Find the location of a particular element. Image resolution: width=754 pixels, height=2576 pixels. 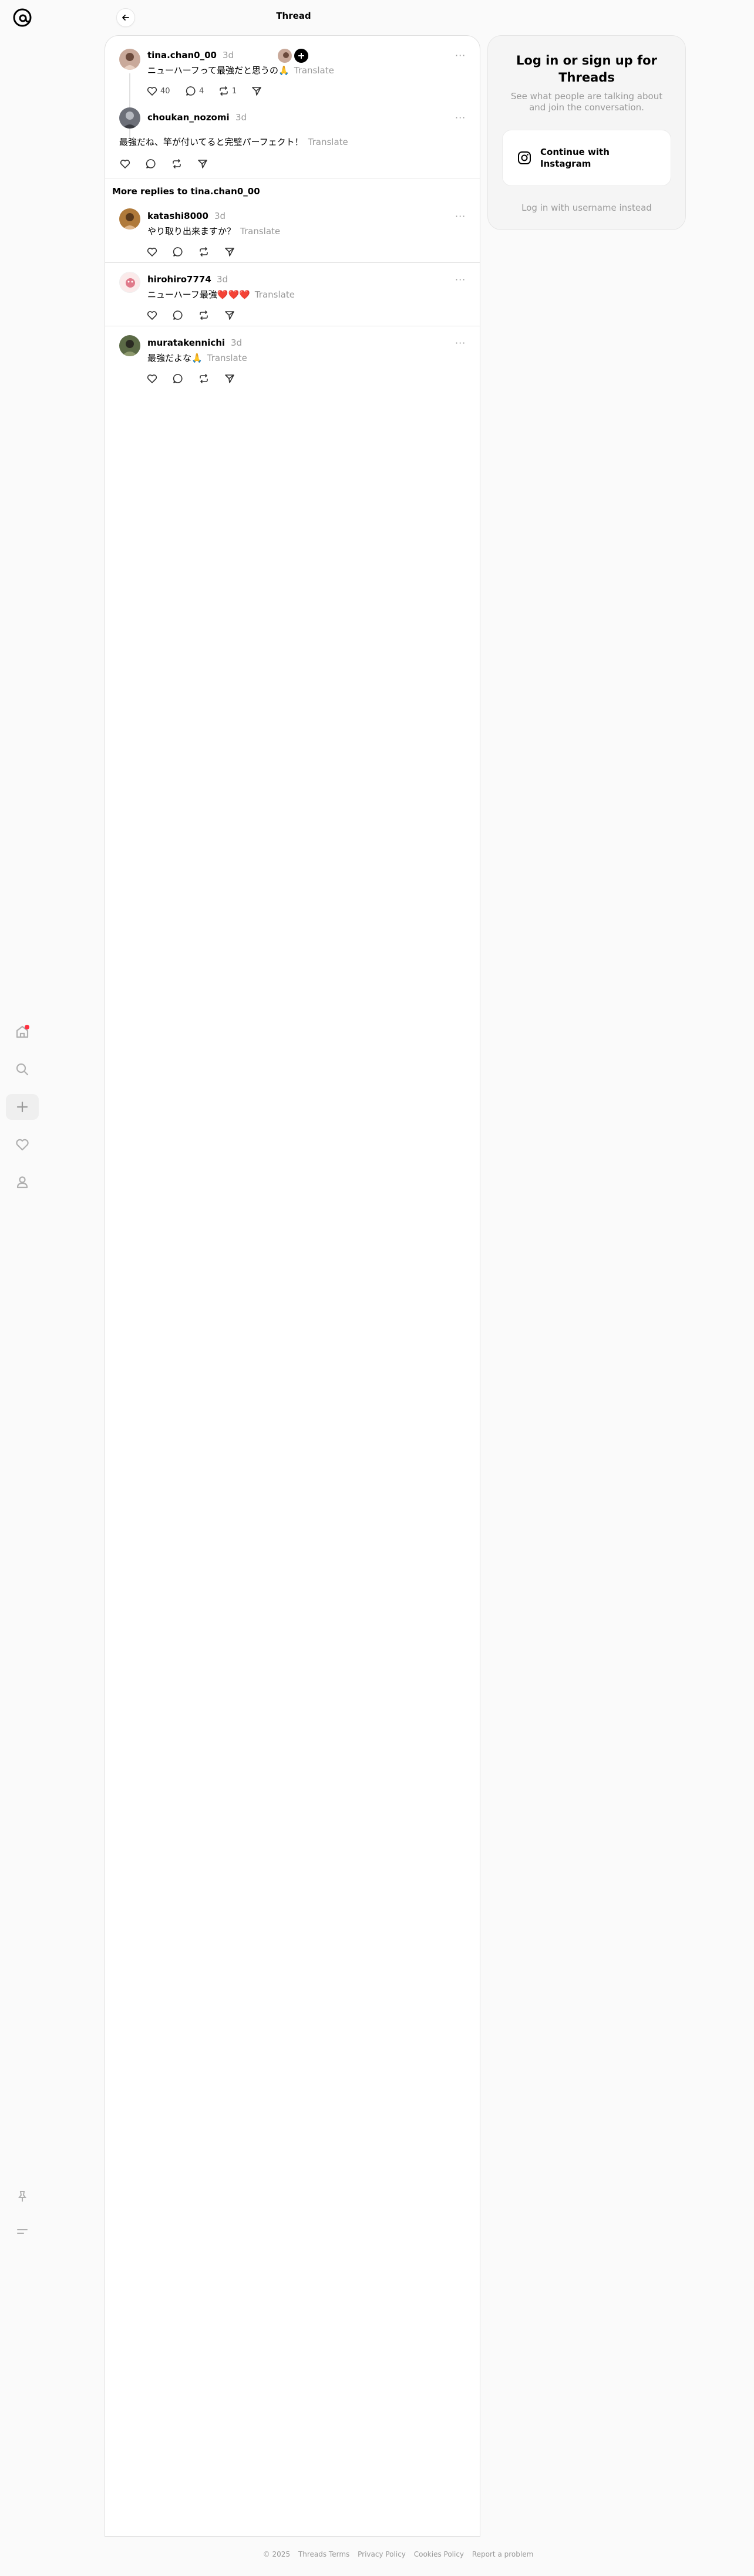

reply-username: katashi8000 is located at coordinates (177, 216).